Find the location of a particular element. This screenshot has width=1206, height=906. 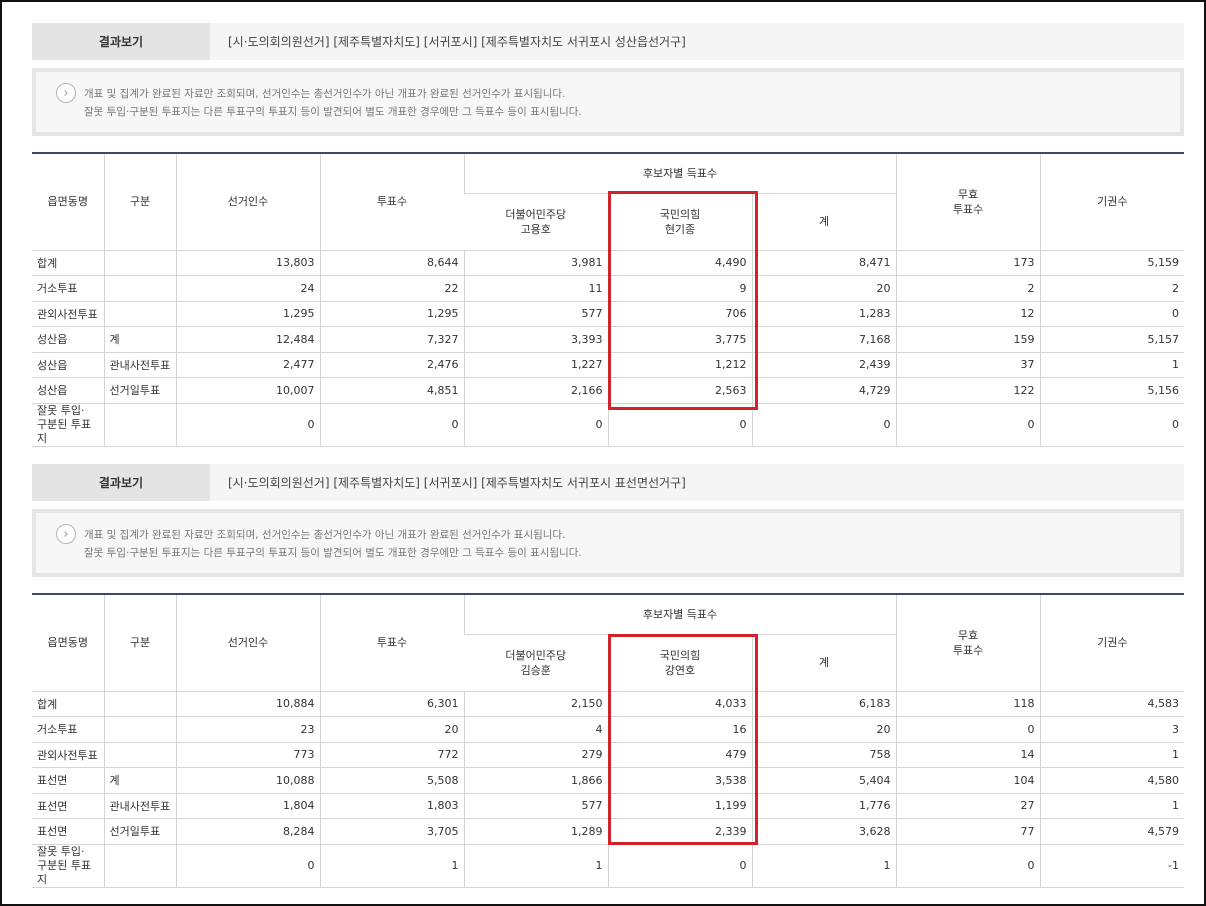

cell-electorate: 773 is located at coordinates (247, 755).